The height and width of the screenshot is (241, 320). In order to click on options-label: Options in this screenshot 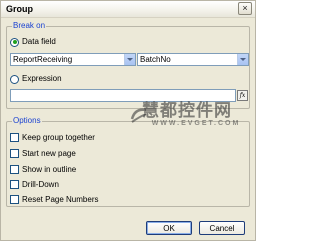, I will do `click(27, 121)`.